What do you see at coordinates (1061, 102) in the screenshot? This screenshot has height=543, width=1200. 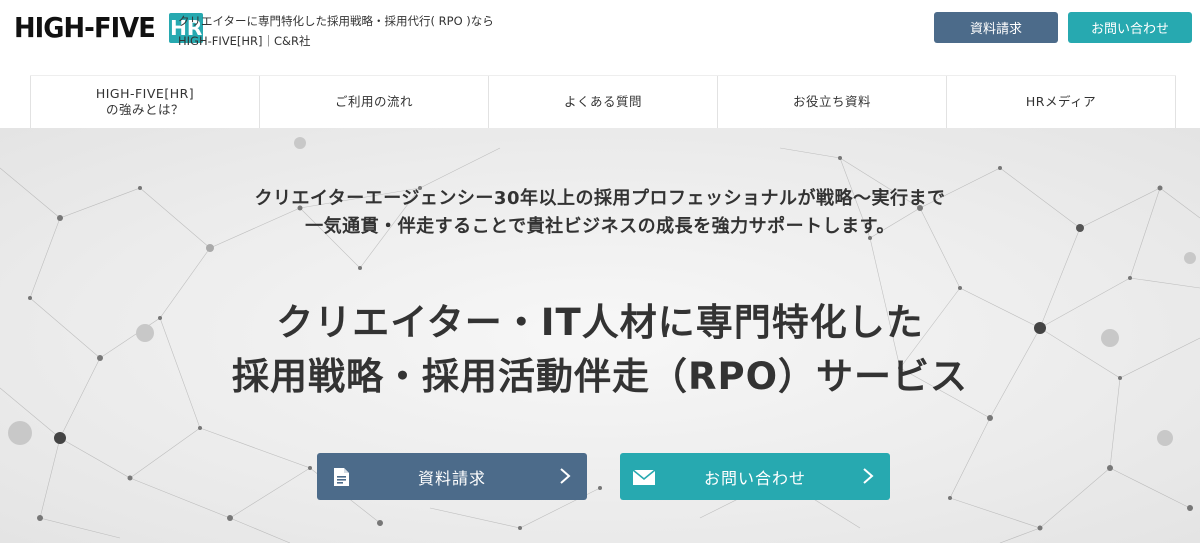 I see `nav-item-hr-media: HRメディア` at bounding box center [1061, 102].